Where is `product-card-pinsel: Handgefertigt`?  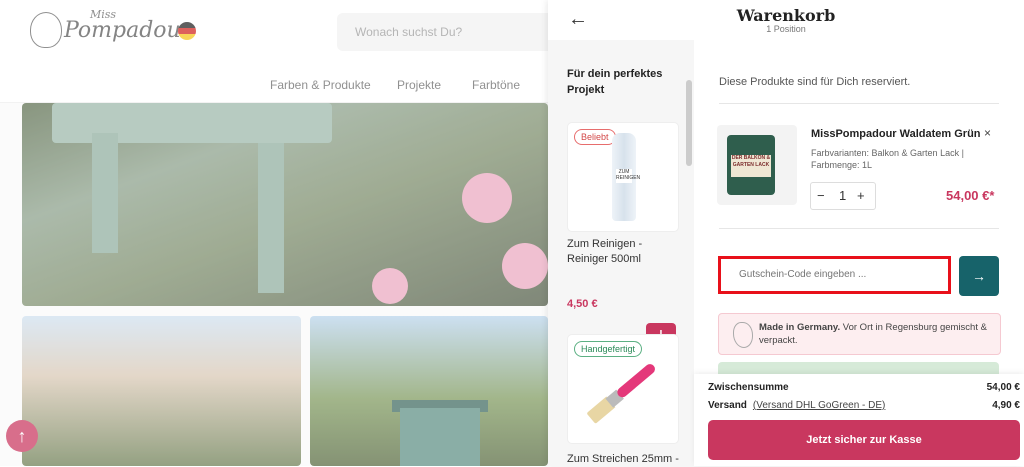
product-card-pinsel: Handgefertigt is located at coordinates (623, 389).